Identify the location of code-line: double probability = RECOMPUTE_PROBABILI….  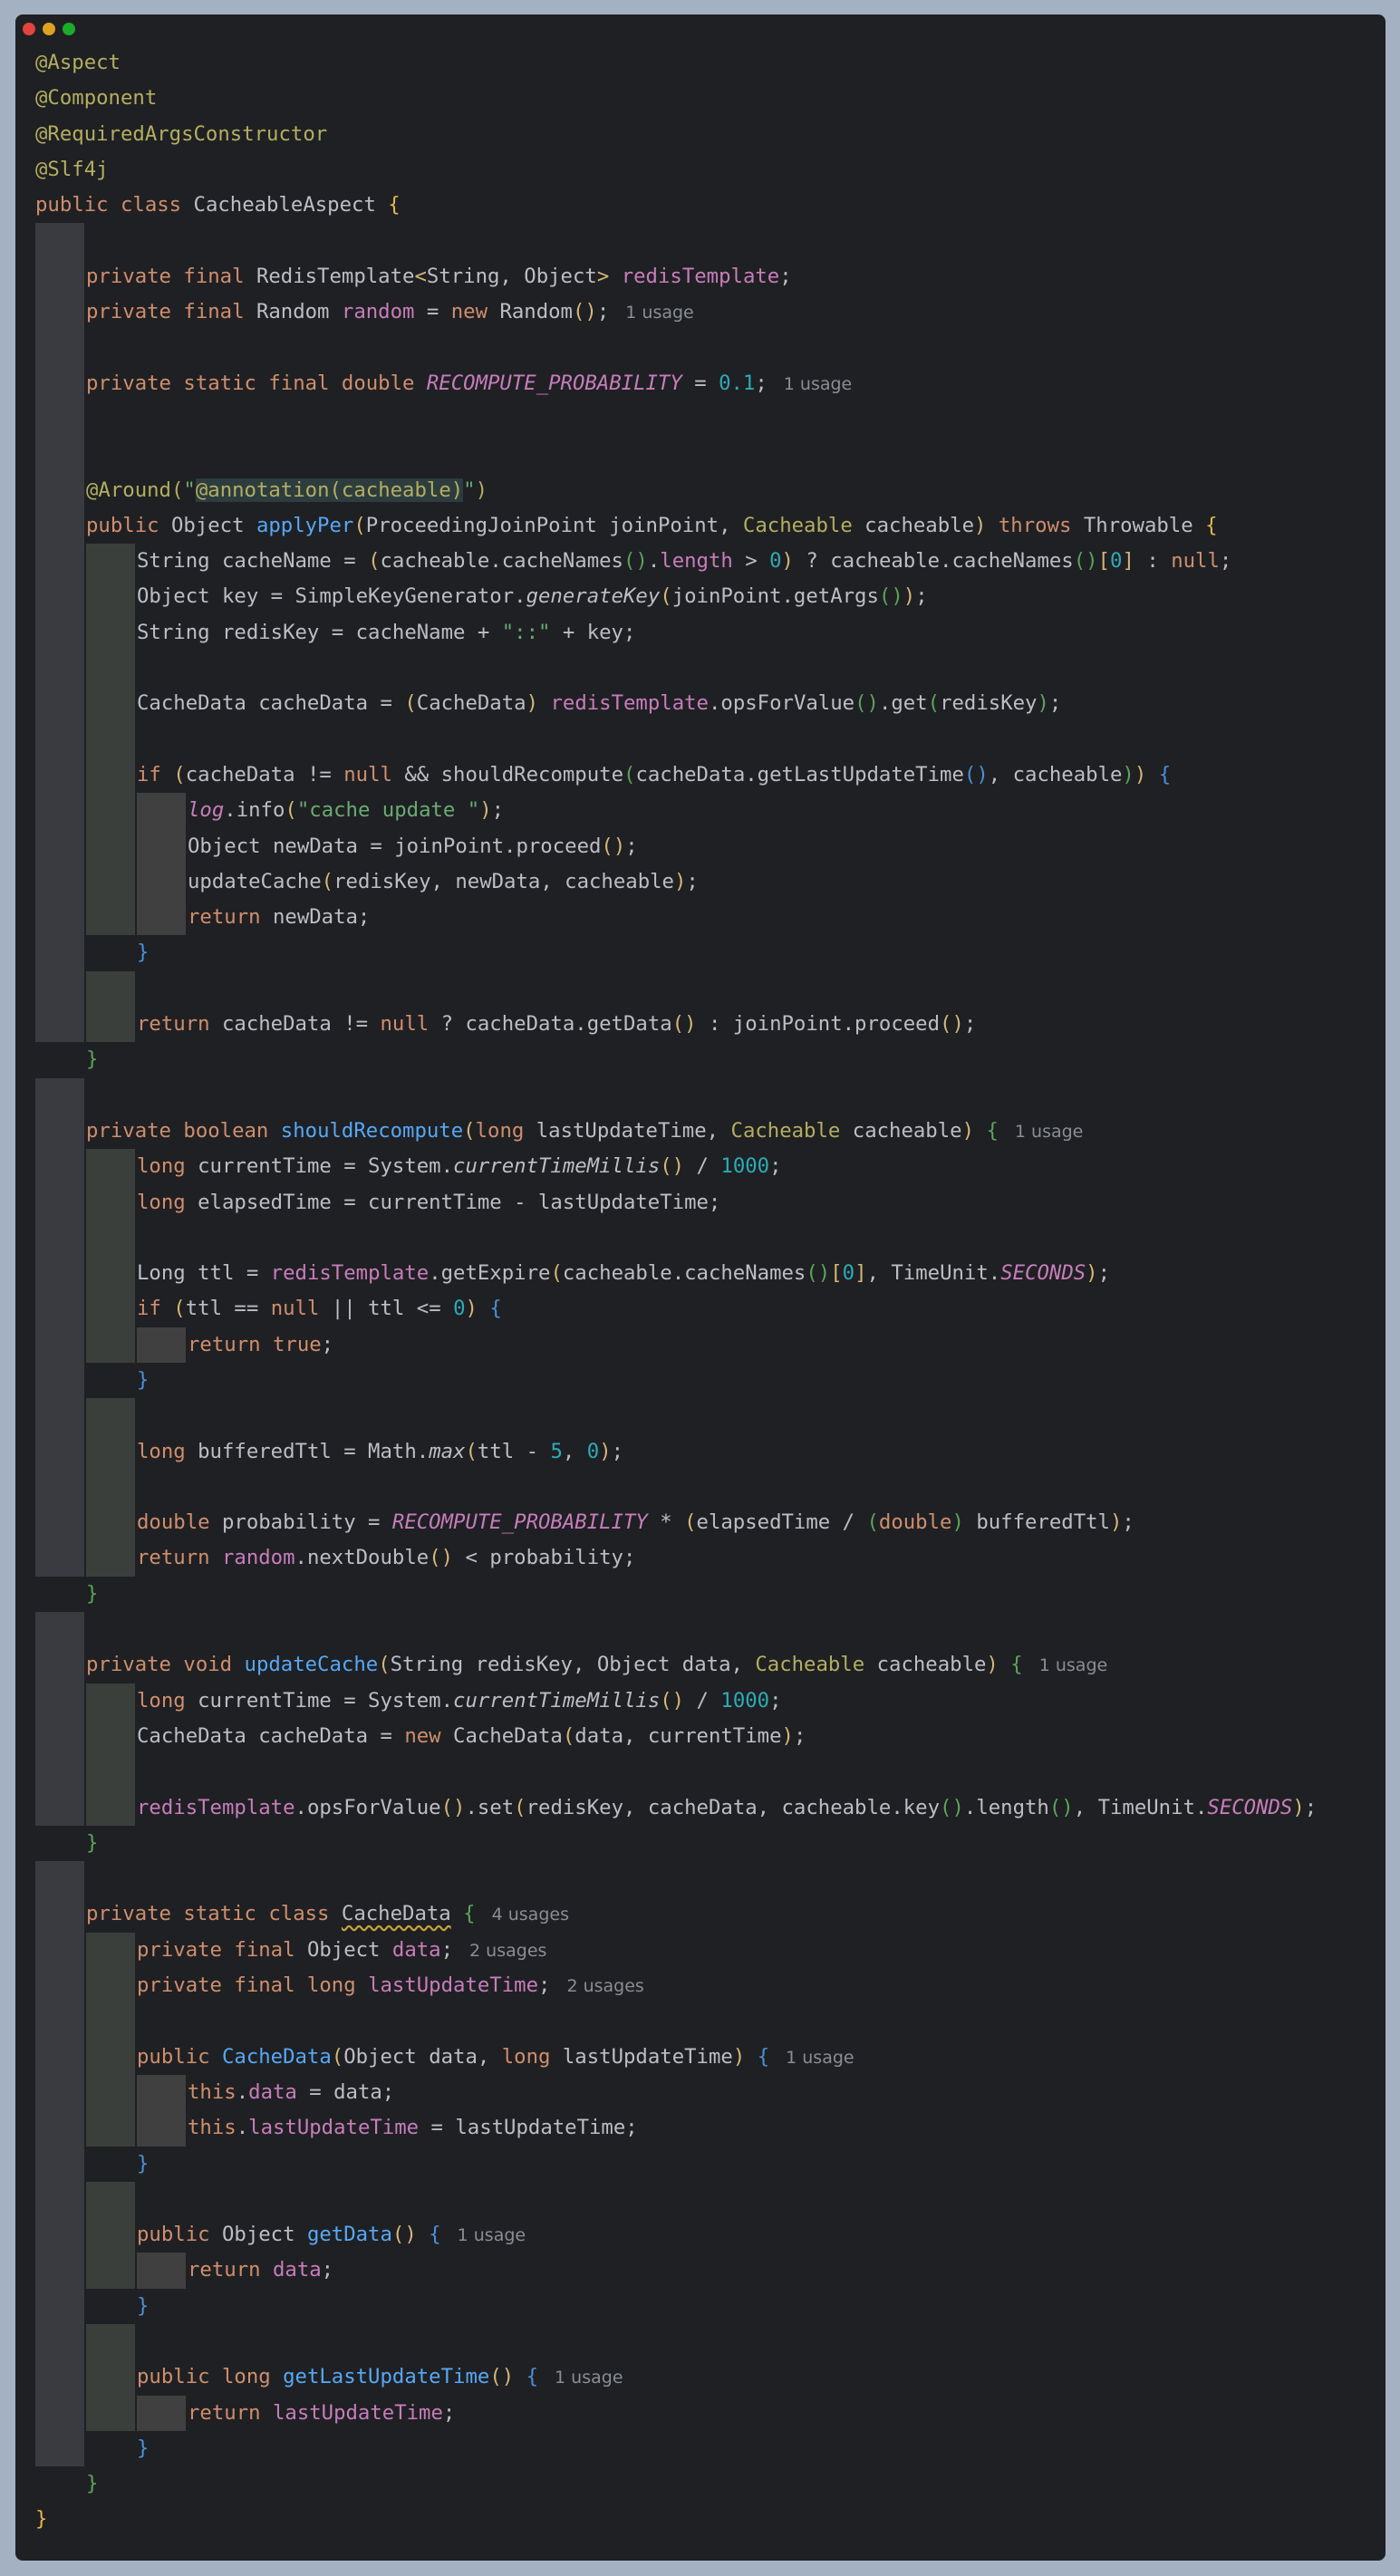
(711, 1523).